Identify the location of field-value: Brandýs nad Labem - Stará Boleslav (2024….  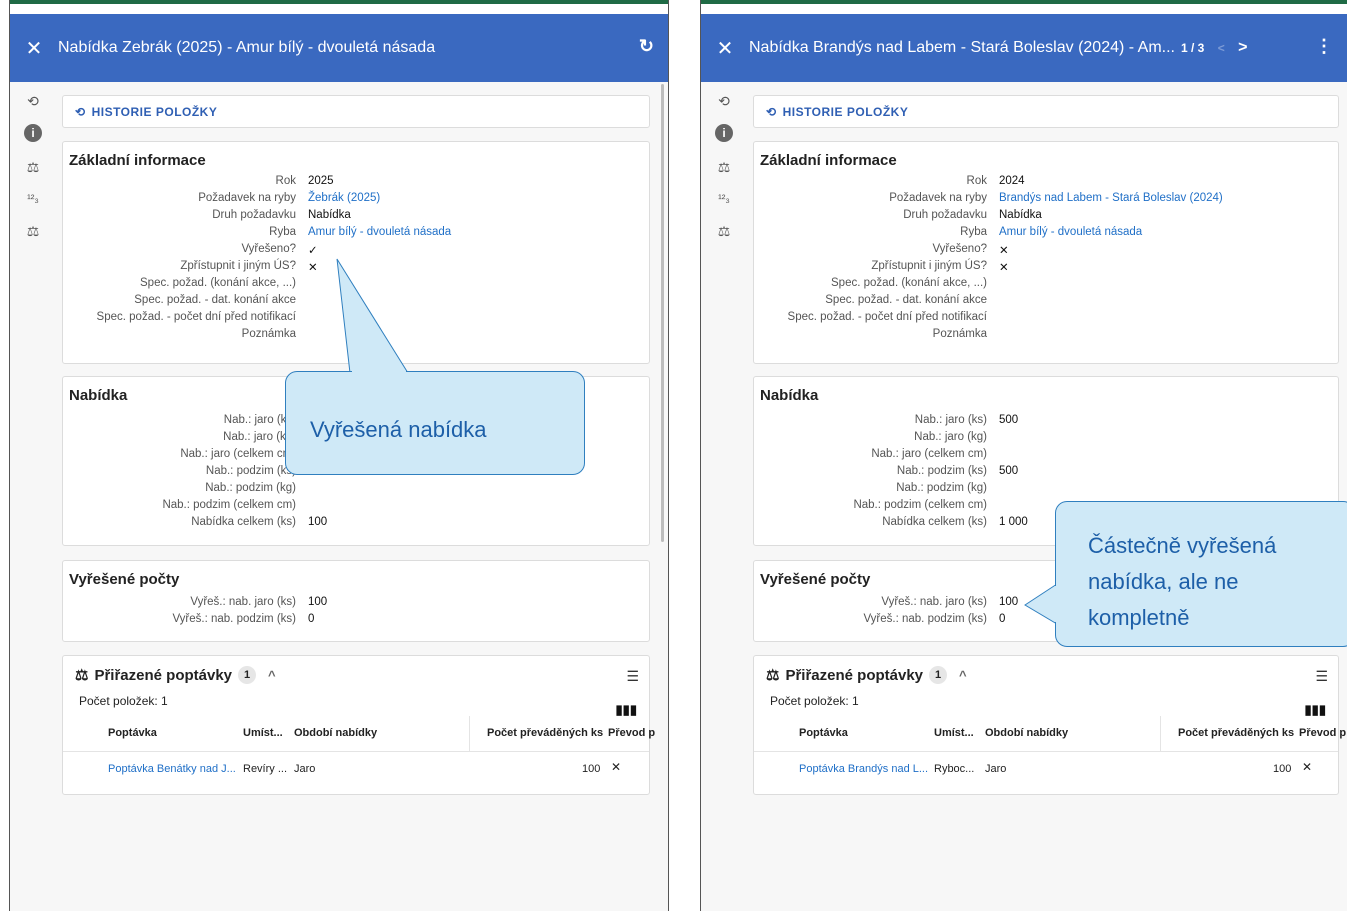
(1111, 198).